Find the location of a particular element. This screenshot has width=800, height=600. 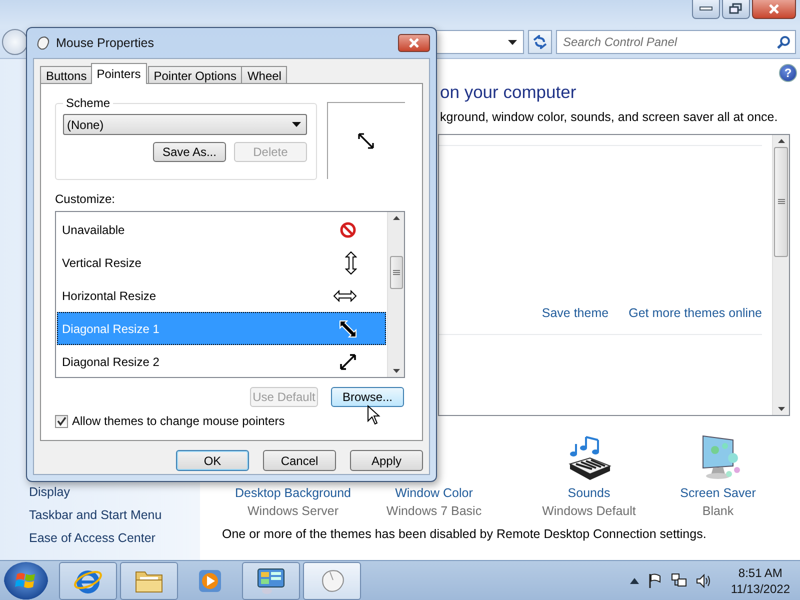

start-button is located at coordinates (26, 581).